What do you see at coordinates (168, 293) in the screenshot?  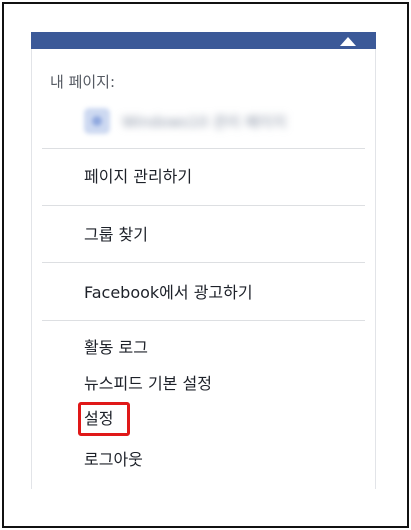 I see `menu-item-advertise: Facebook에서 광고하기` at bounding box center [168, 293].